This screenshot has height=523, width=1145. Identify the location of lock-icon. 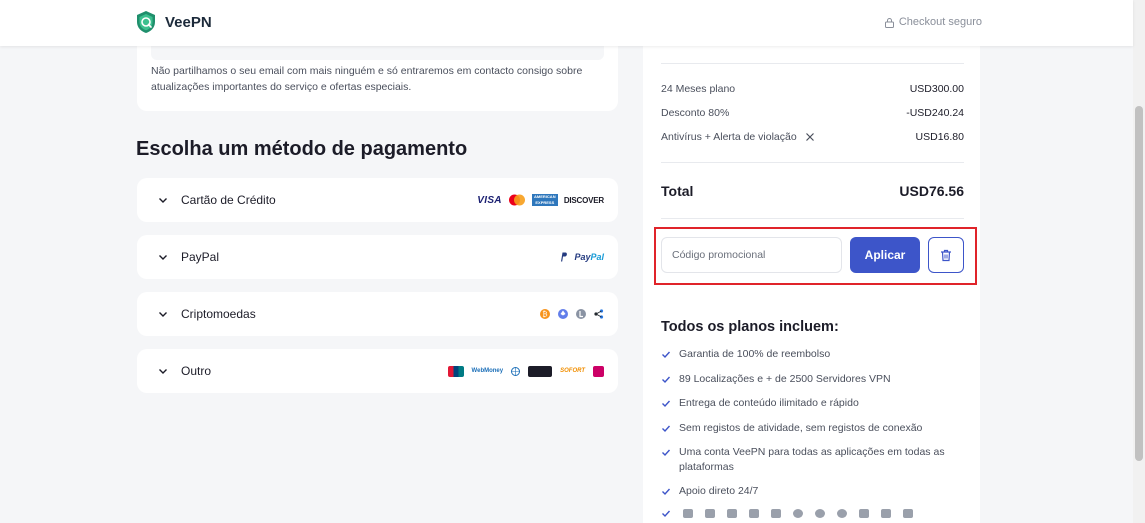
(889, 22).